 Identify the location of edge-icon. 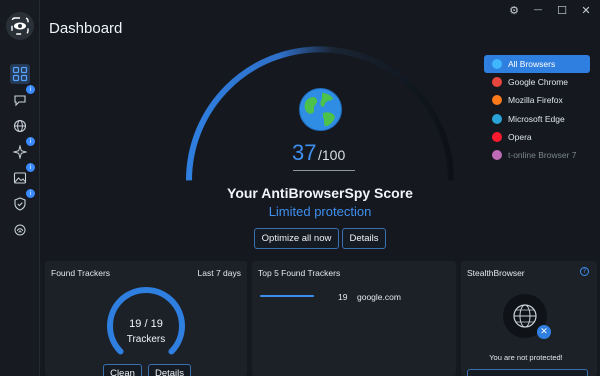
(497, 118).